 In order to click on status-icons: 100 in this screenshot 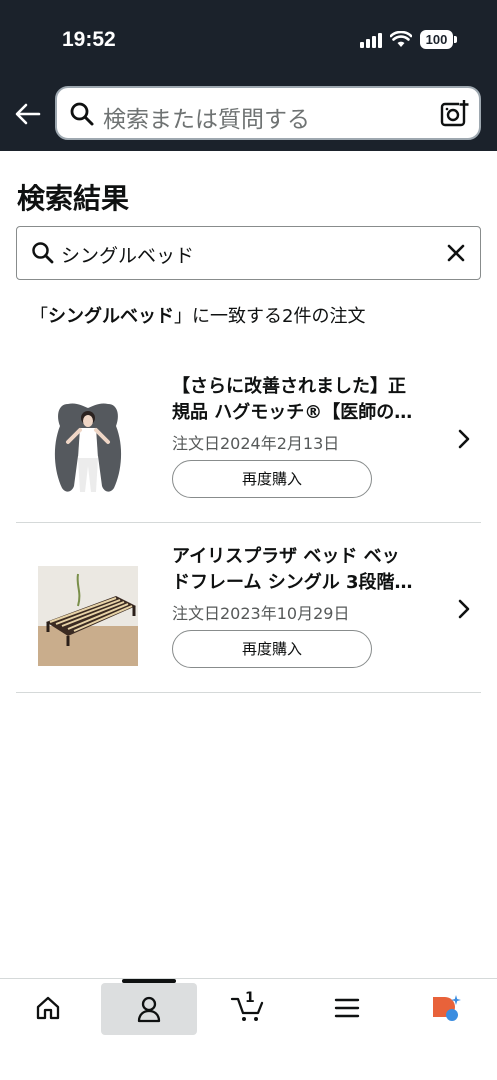, I will do `click(408, 39)`.